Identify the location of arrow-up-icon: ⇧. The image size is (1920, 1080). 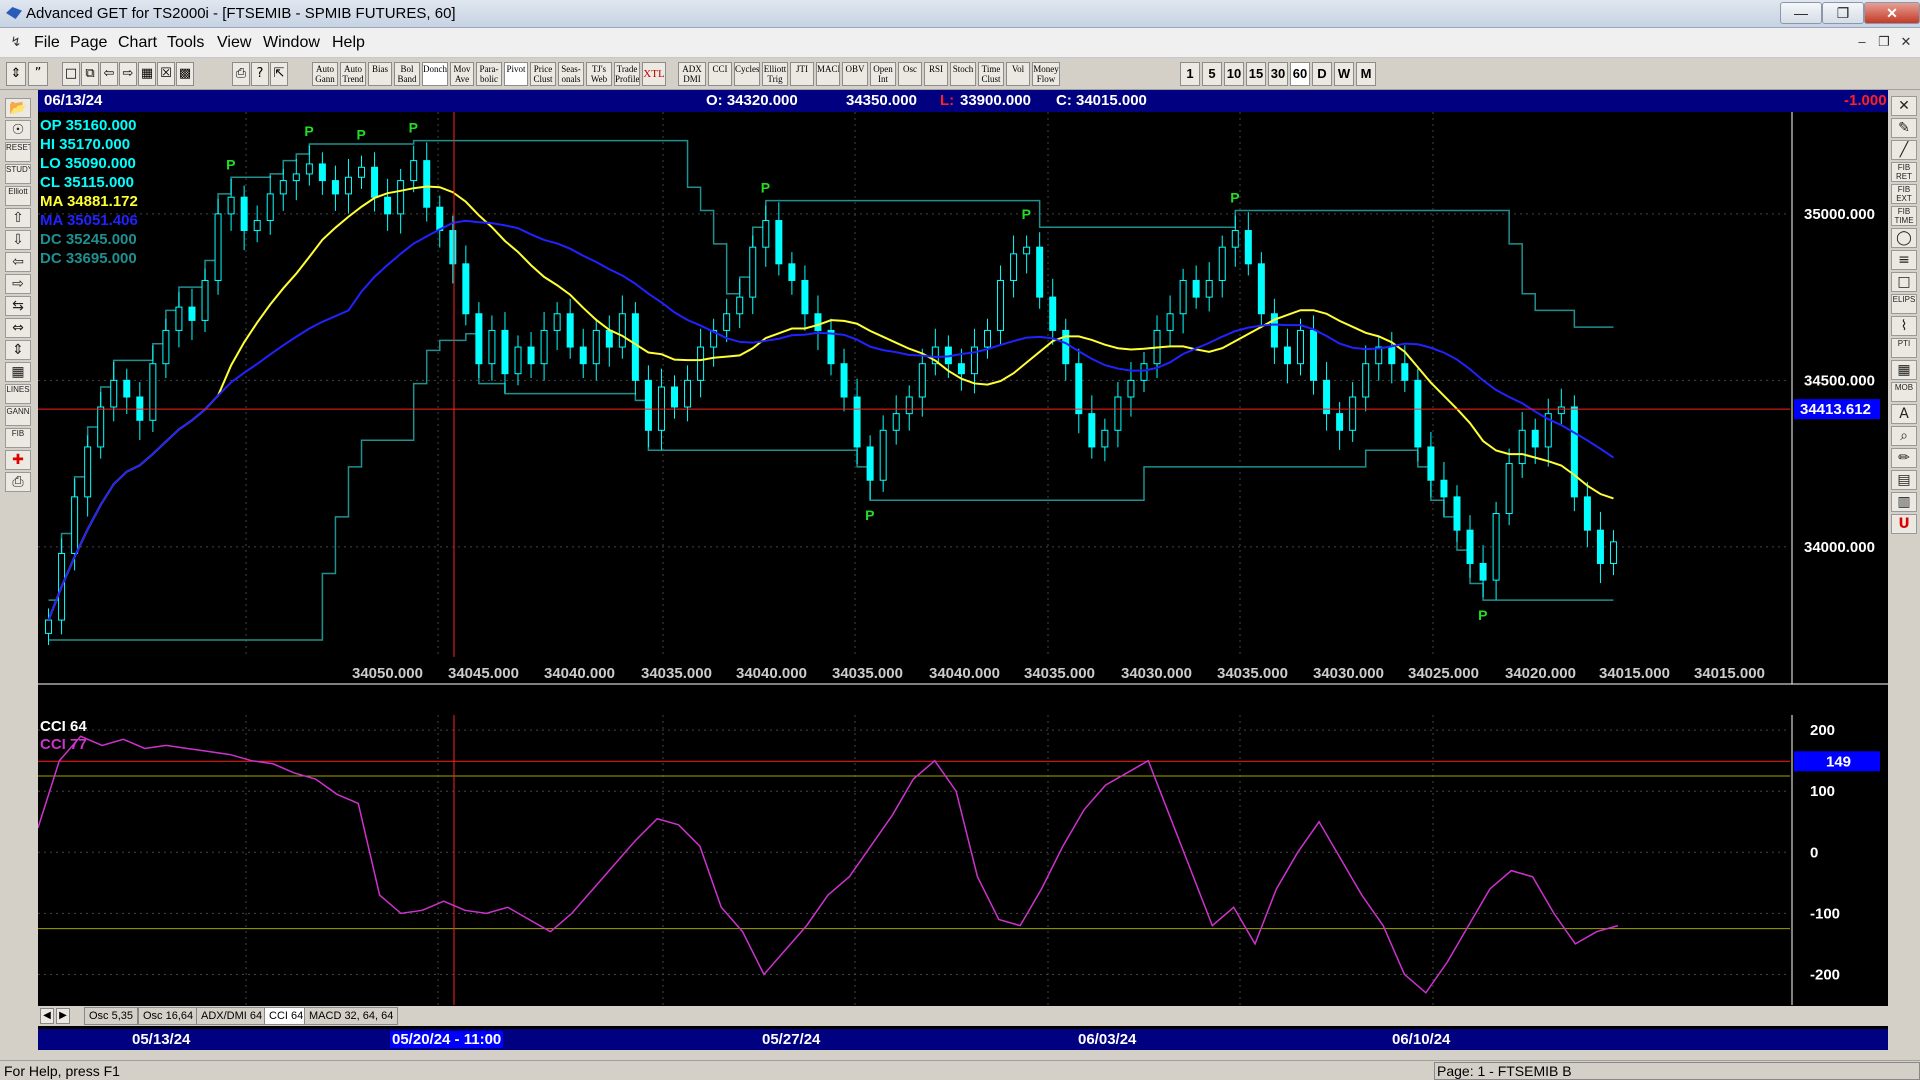
(18, 218).